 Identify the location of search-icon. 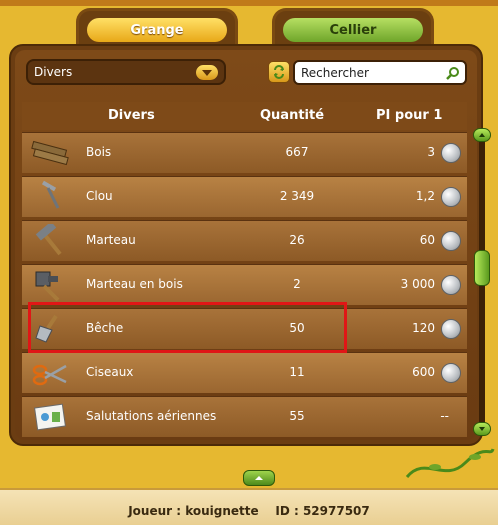
(453, 74).